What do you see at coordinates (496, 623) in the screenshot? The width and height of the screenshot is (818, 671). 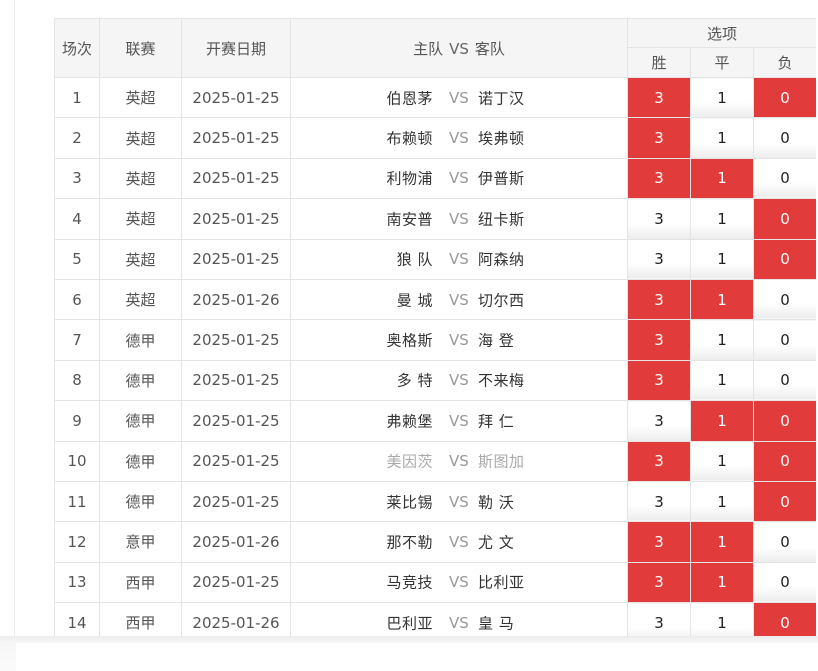 I see `away-team: 皇 马` at bounding box center [496, 623].